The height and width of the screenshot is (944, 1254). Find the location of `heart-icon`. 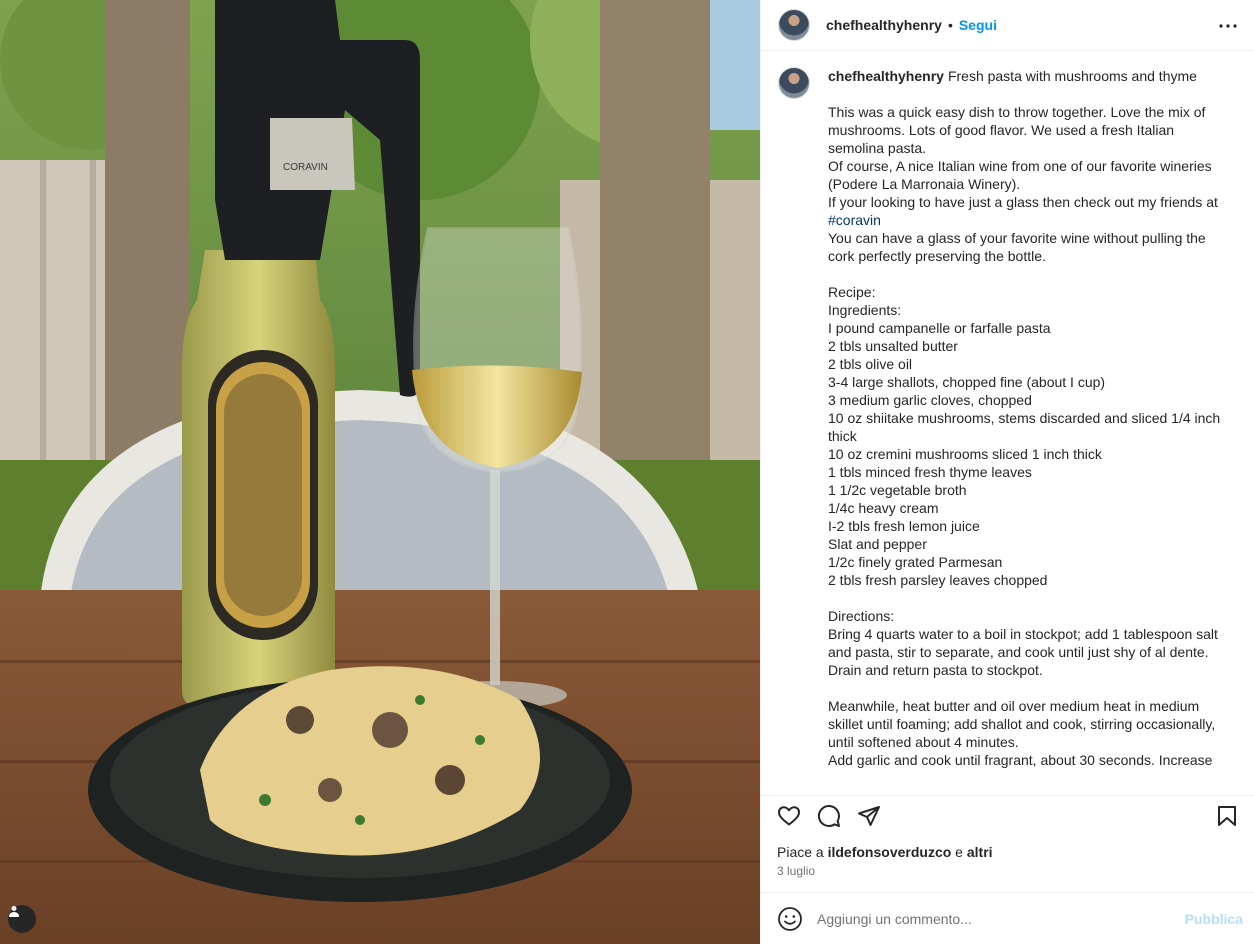

heart-icon is located at coordinates (789, 815).